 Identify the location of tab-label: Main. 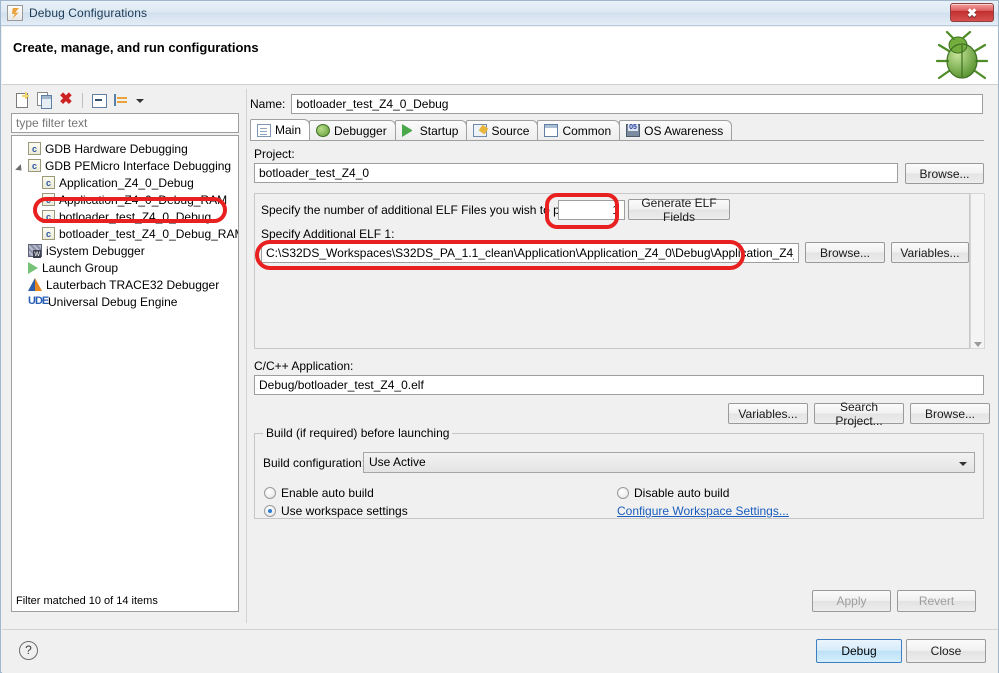
(288, 130).